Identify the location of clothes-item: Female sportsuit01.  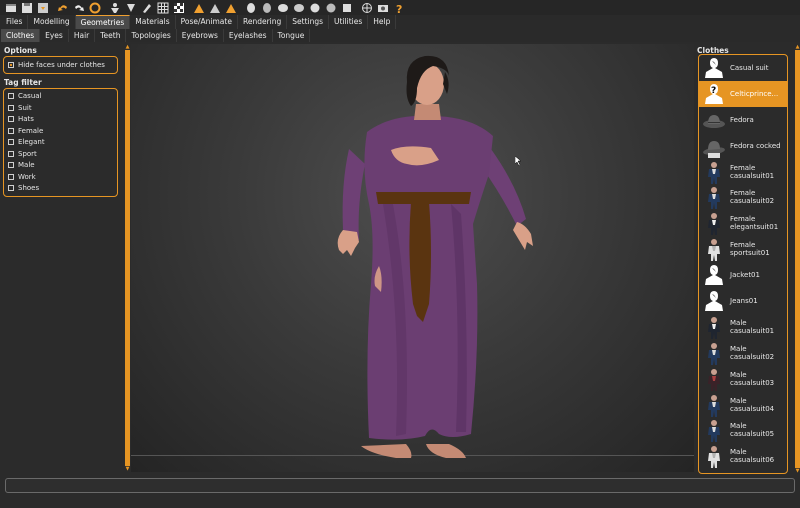
(743, 249).